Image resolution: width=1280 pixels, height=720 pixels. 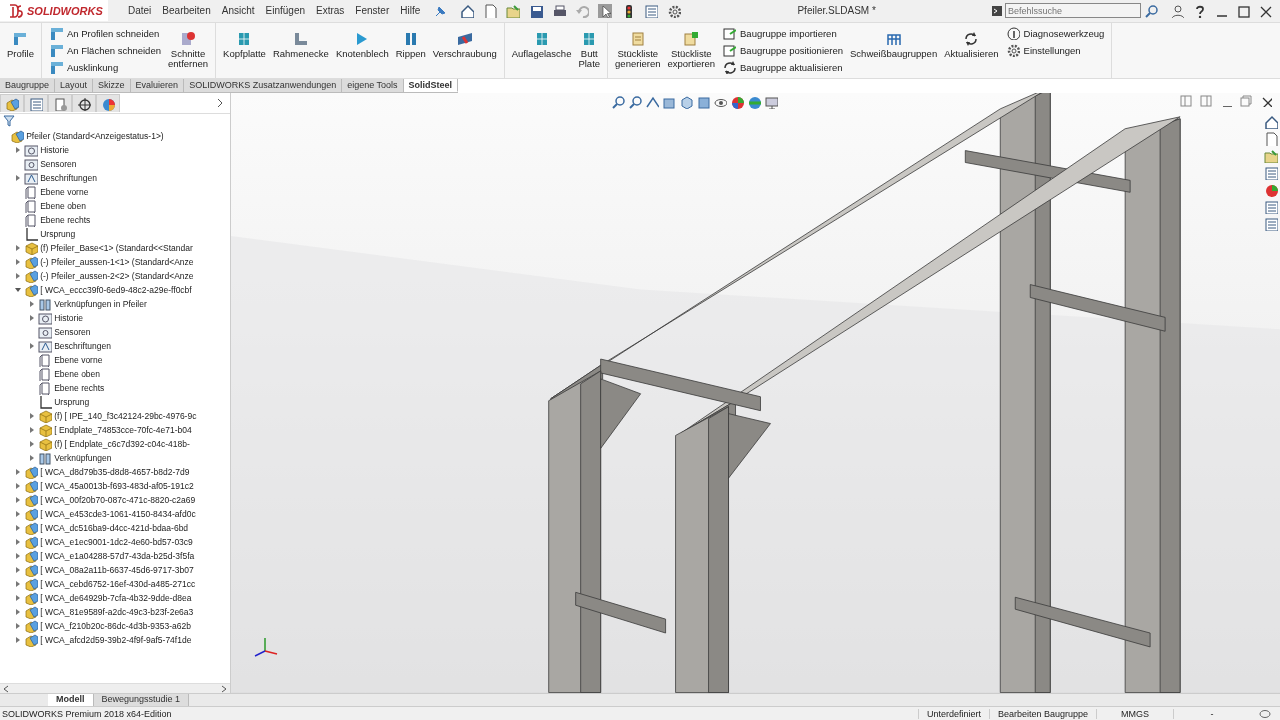 What do you see at coordinates (1186, 101) in the screenshot?
I see `tile-left-icon` at bounding box center [1186, 101].